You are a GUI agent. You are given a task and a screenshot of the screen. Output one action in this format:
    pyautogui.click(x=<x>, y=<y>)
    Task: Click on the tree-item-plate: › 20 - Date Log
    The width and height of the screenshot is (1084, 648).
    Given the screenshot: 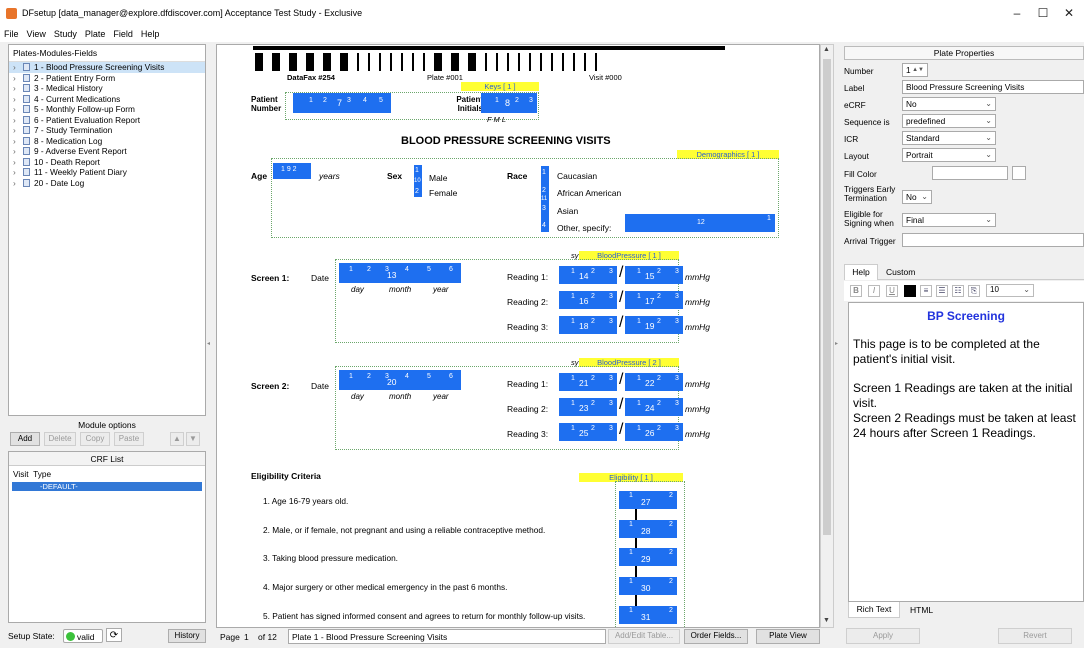 What is the action you would take?
    pyautogui.click(x=107, y=183)
    